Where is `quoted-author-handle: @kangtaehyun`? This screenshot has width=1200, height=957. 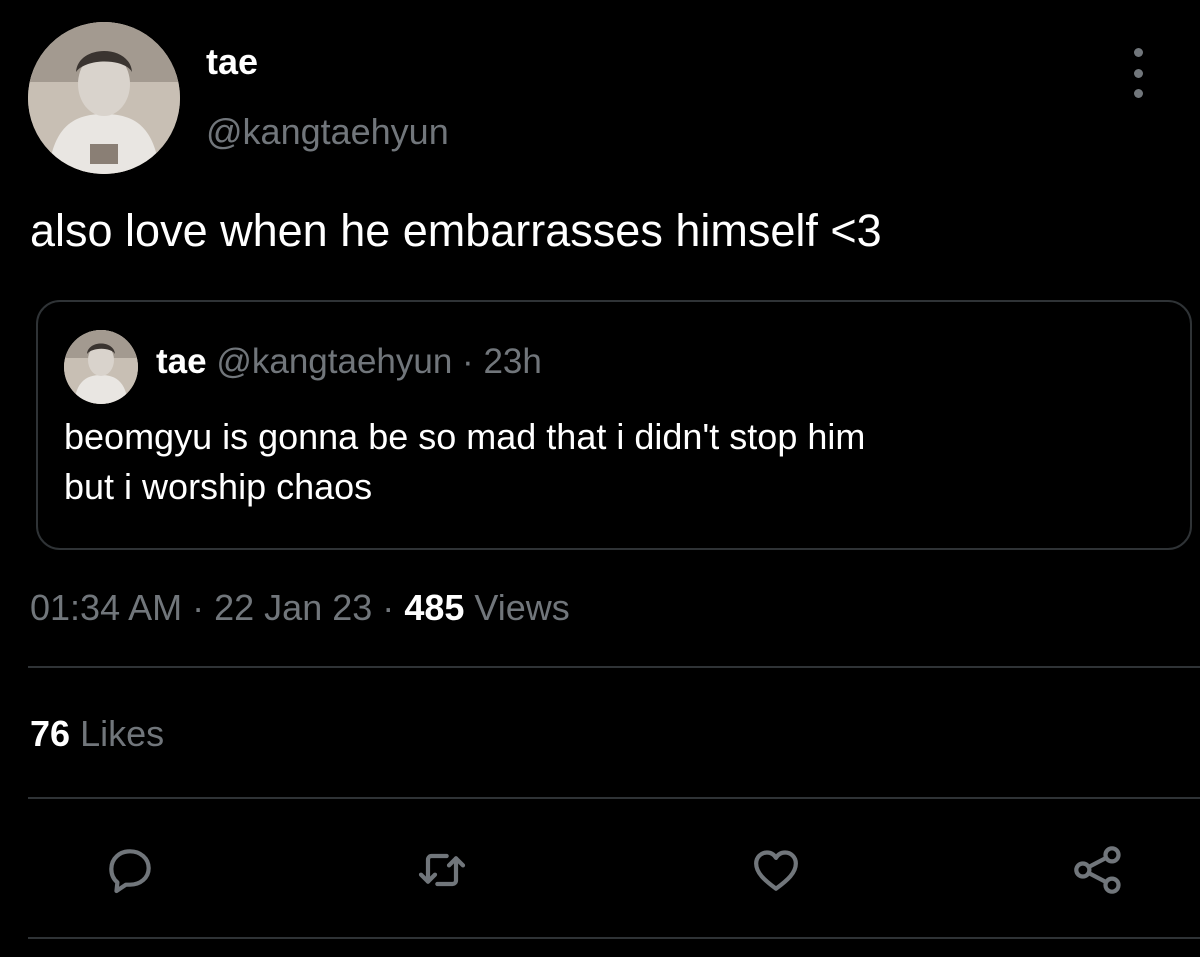 quoted-author-handle: @kangtaehyun is located at coordinates (334, 361).